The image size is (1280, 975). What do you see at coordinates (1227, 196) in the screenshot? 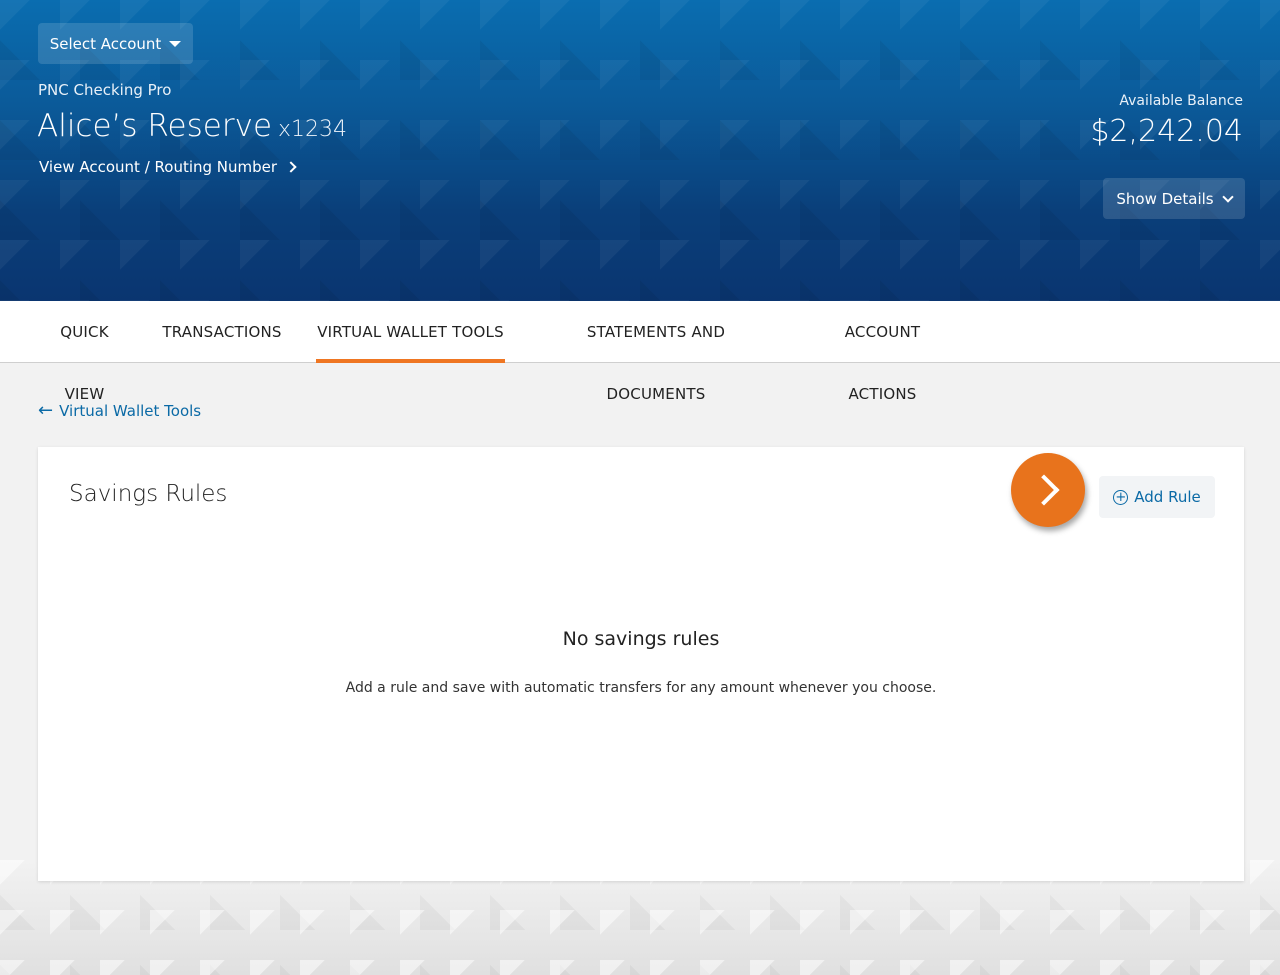
I see `chevron-down-icon` at bounding box center [1227, 196].